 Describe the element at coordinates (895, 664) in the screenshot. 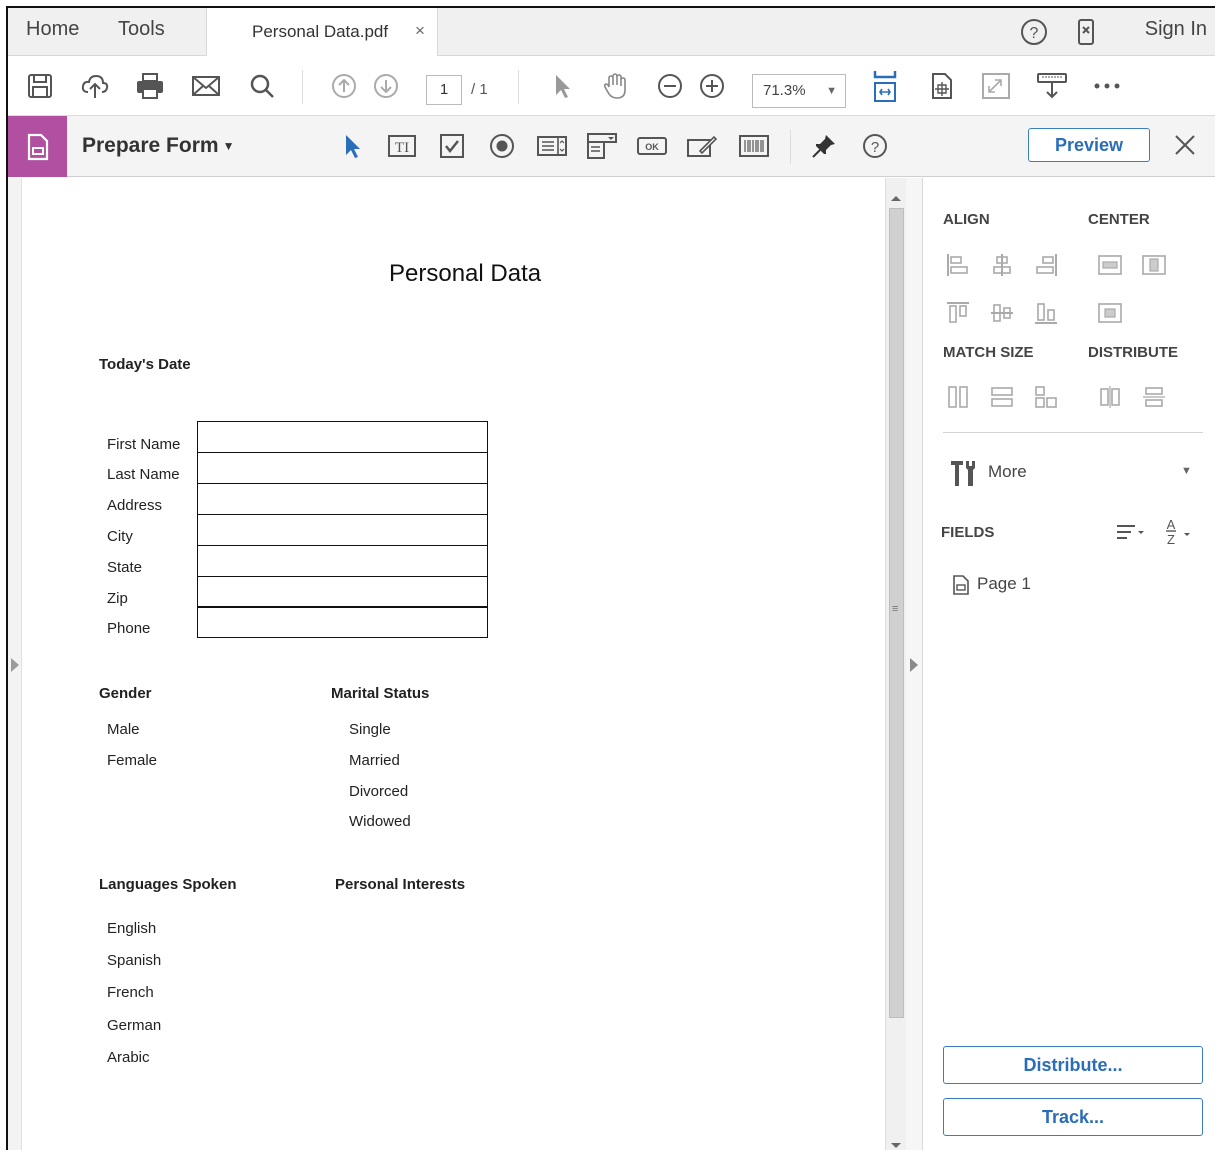

I see `vertical-scrollbar: ≡` at that location.